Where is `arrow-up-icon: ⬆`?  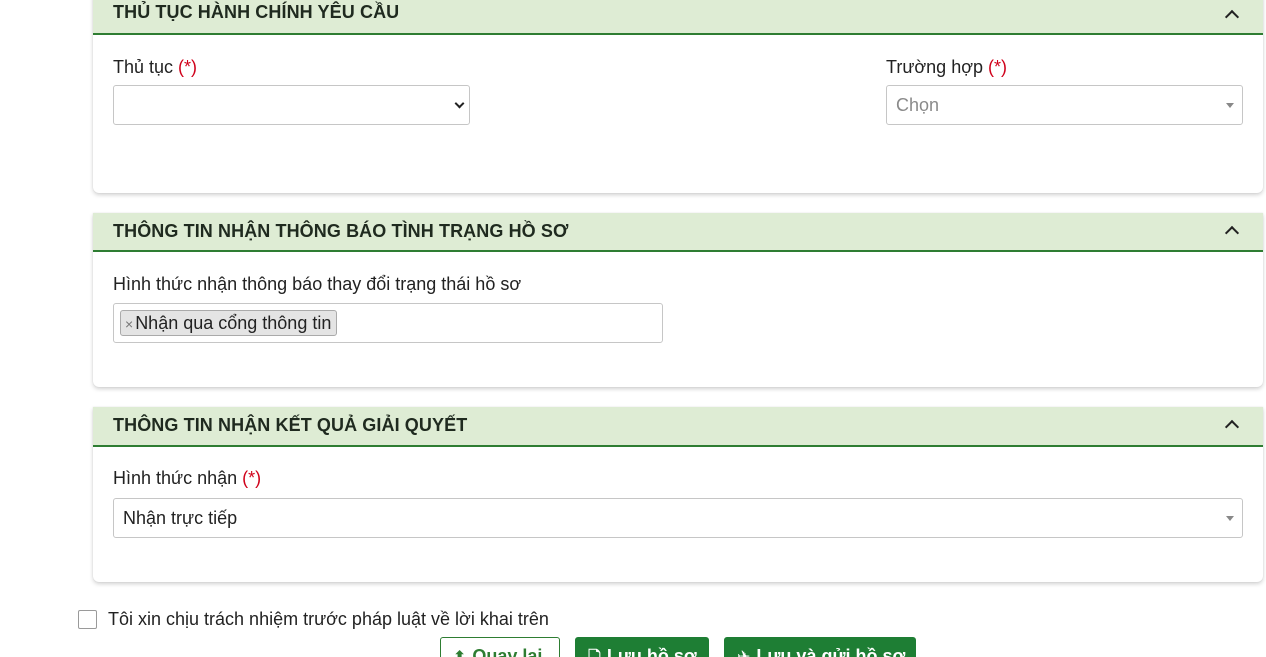
arrow-up-icon: ⬆ is located at coordinates (459, 652).